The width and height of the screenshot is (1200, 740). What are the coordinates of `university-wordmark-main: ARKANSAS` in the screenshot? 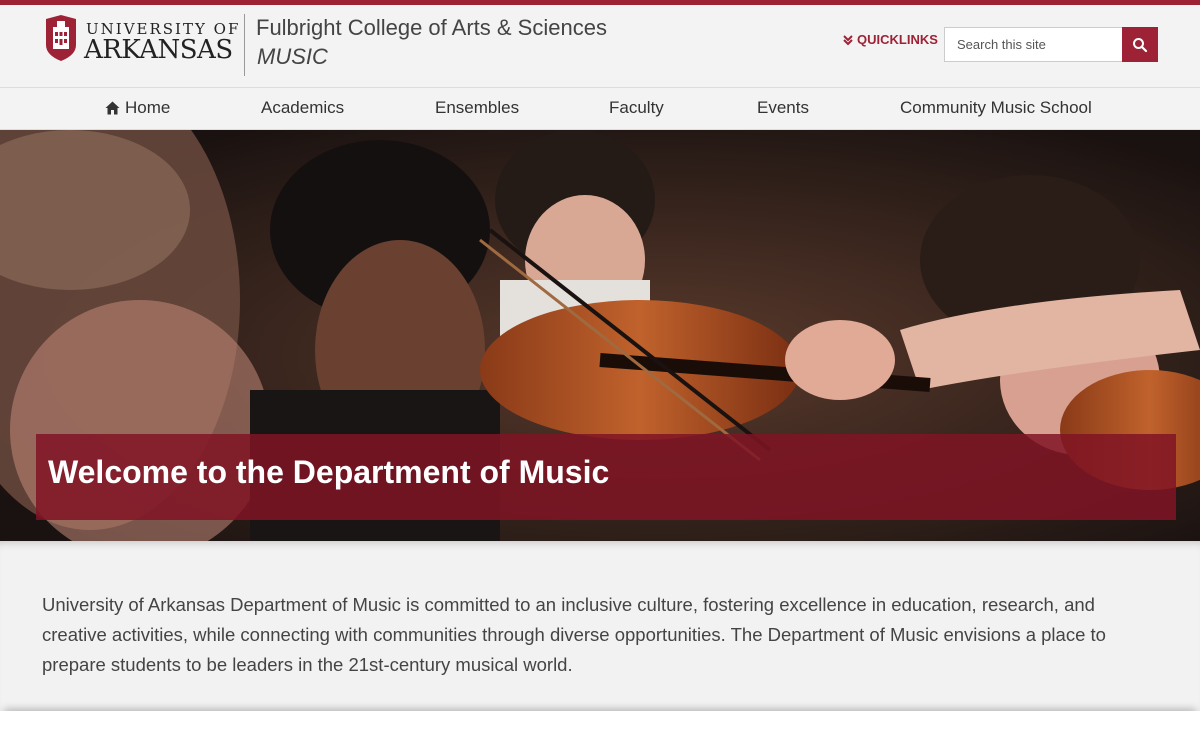 It's located at (158, 50).